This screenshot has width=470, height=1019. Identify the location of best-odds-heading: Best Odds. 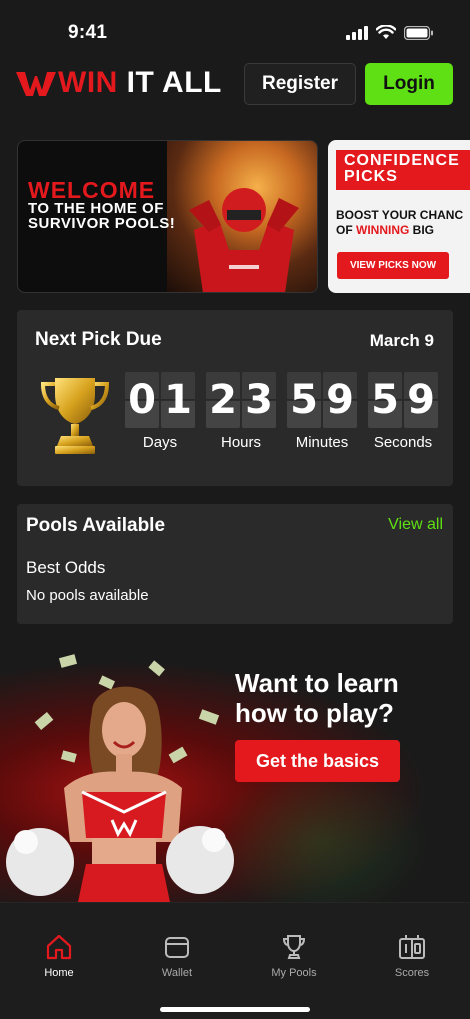
(66, 567).